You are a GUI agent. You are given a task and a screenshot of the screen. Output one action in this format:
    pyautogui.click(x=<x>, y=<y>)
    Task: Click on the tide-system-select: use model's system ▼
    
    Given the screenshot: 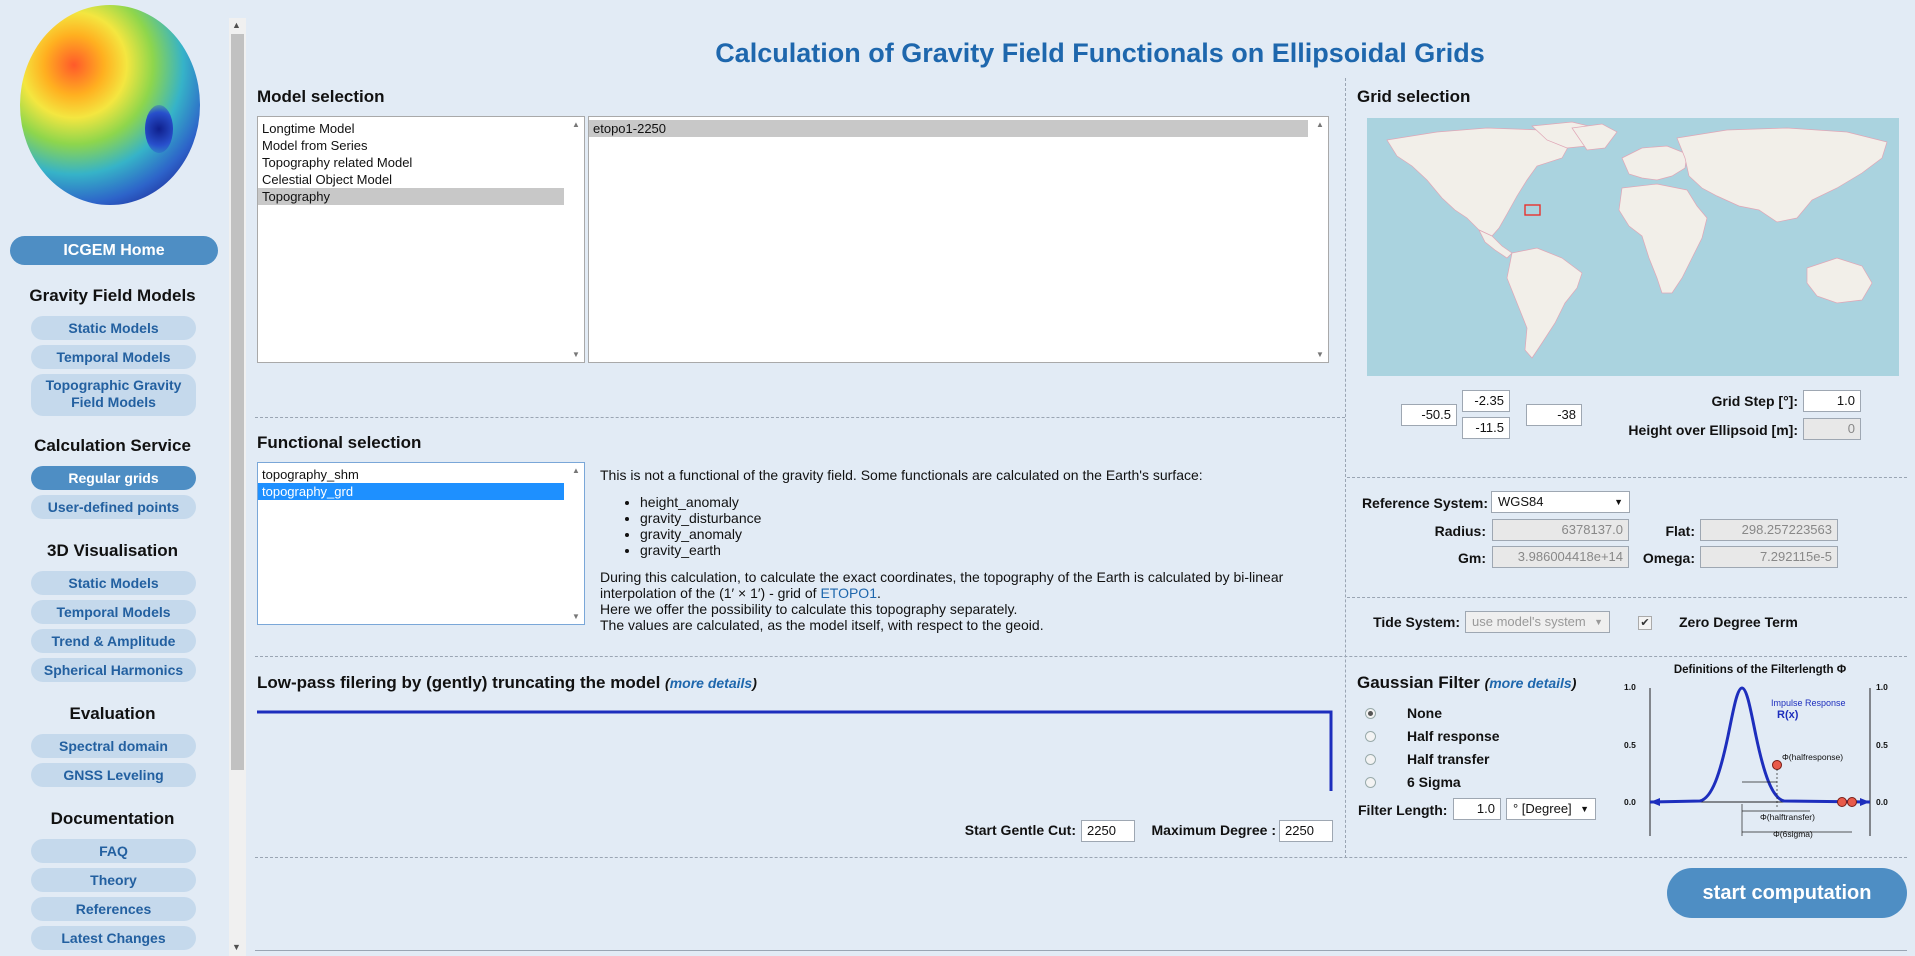 What is the action you would take?
    pyautogui.click(x=1537, y=622)
    